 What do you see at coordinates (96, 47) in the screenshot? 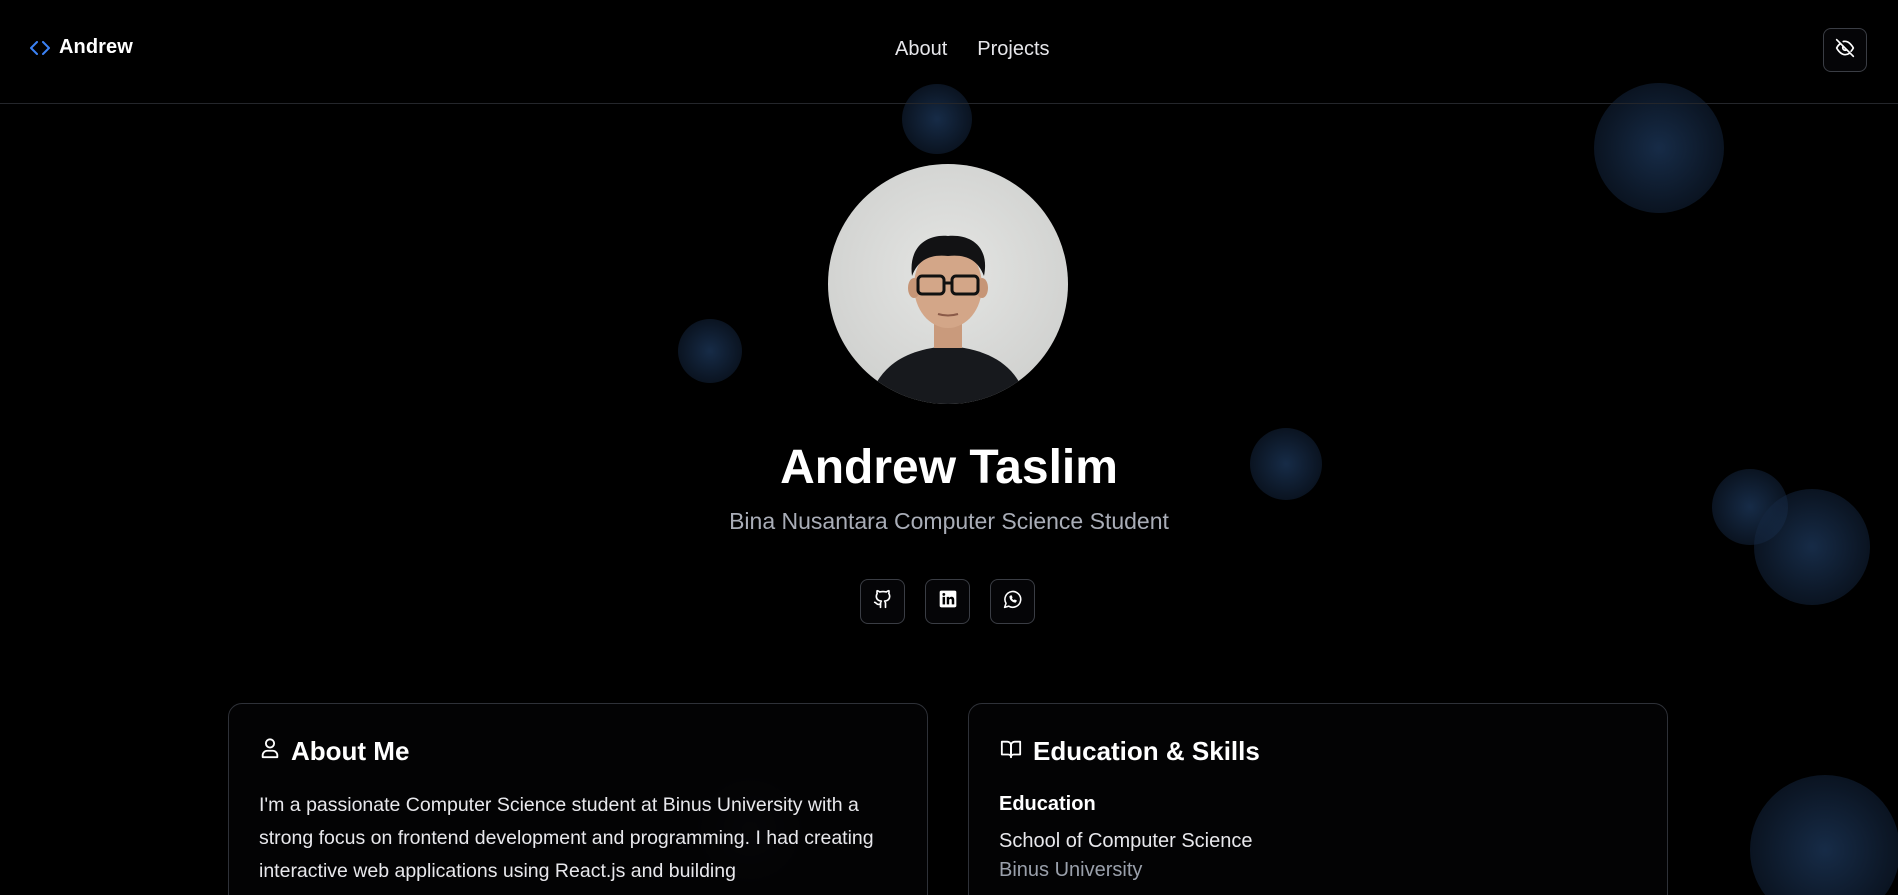
I see `brand-name: Andrew` at bounding box center [96, 47].